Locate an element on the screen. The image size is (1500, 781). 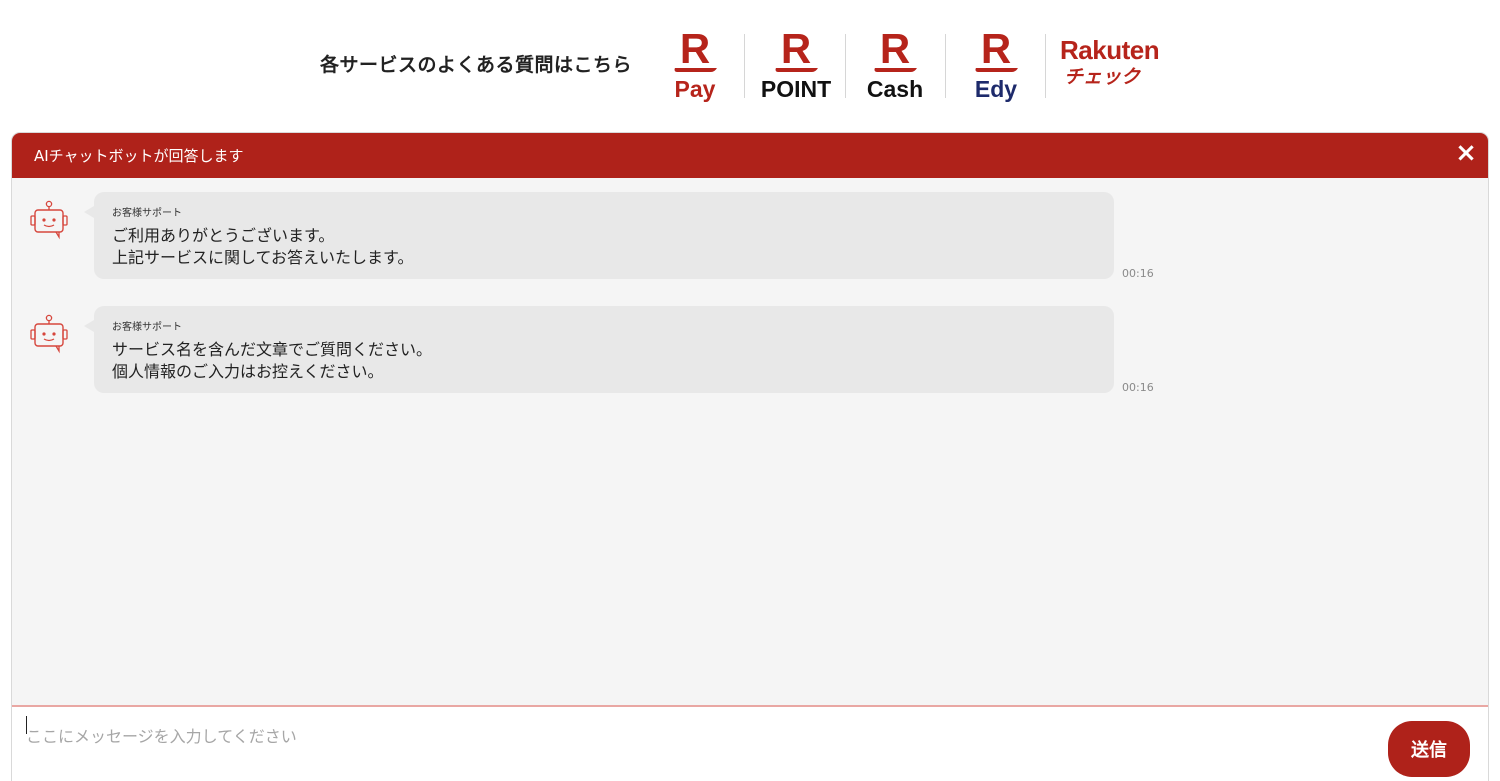
message-input is located at coordinates (696, 736).